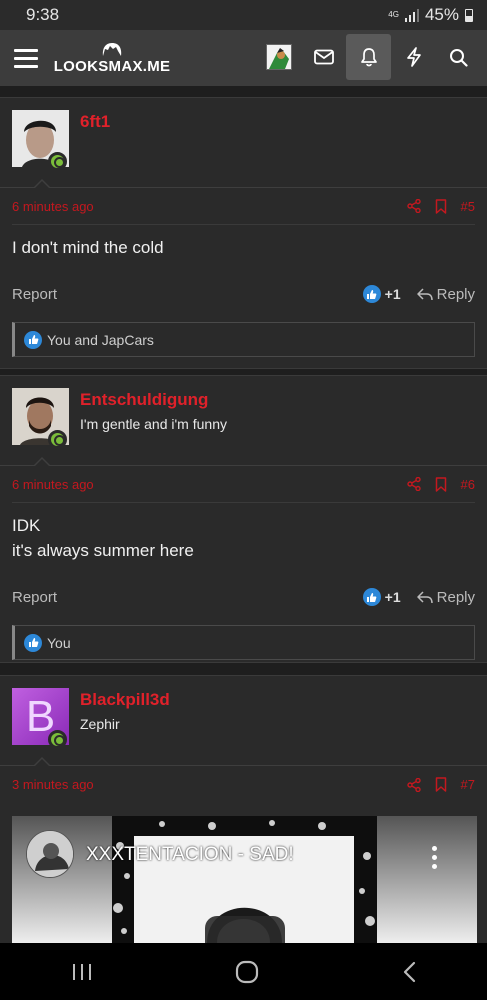 Image resolution: width=487 pixels, height=1000 pixels. Describe the element at coordinates (26, 525) in the screenshot. I see `post-text-line: IDK` at that location.